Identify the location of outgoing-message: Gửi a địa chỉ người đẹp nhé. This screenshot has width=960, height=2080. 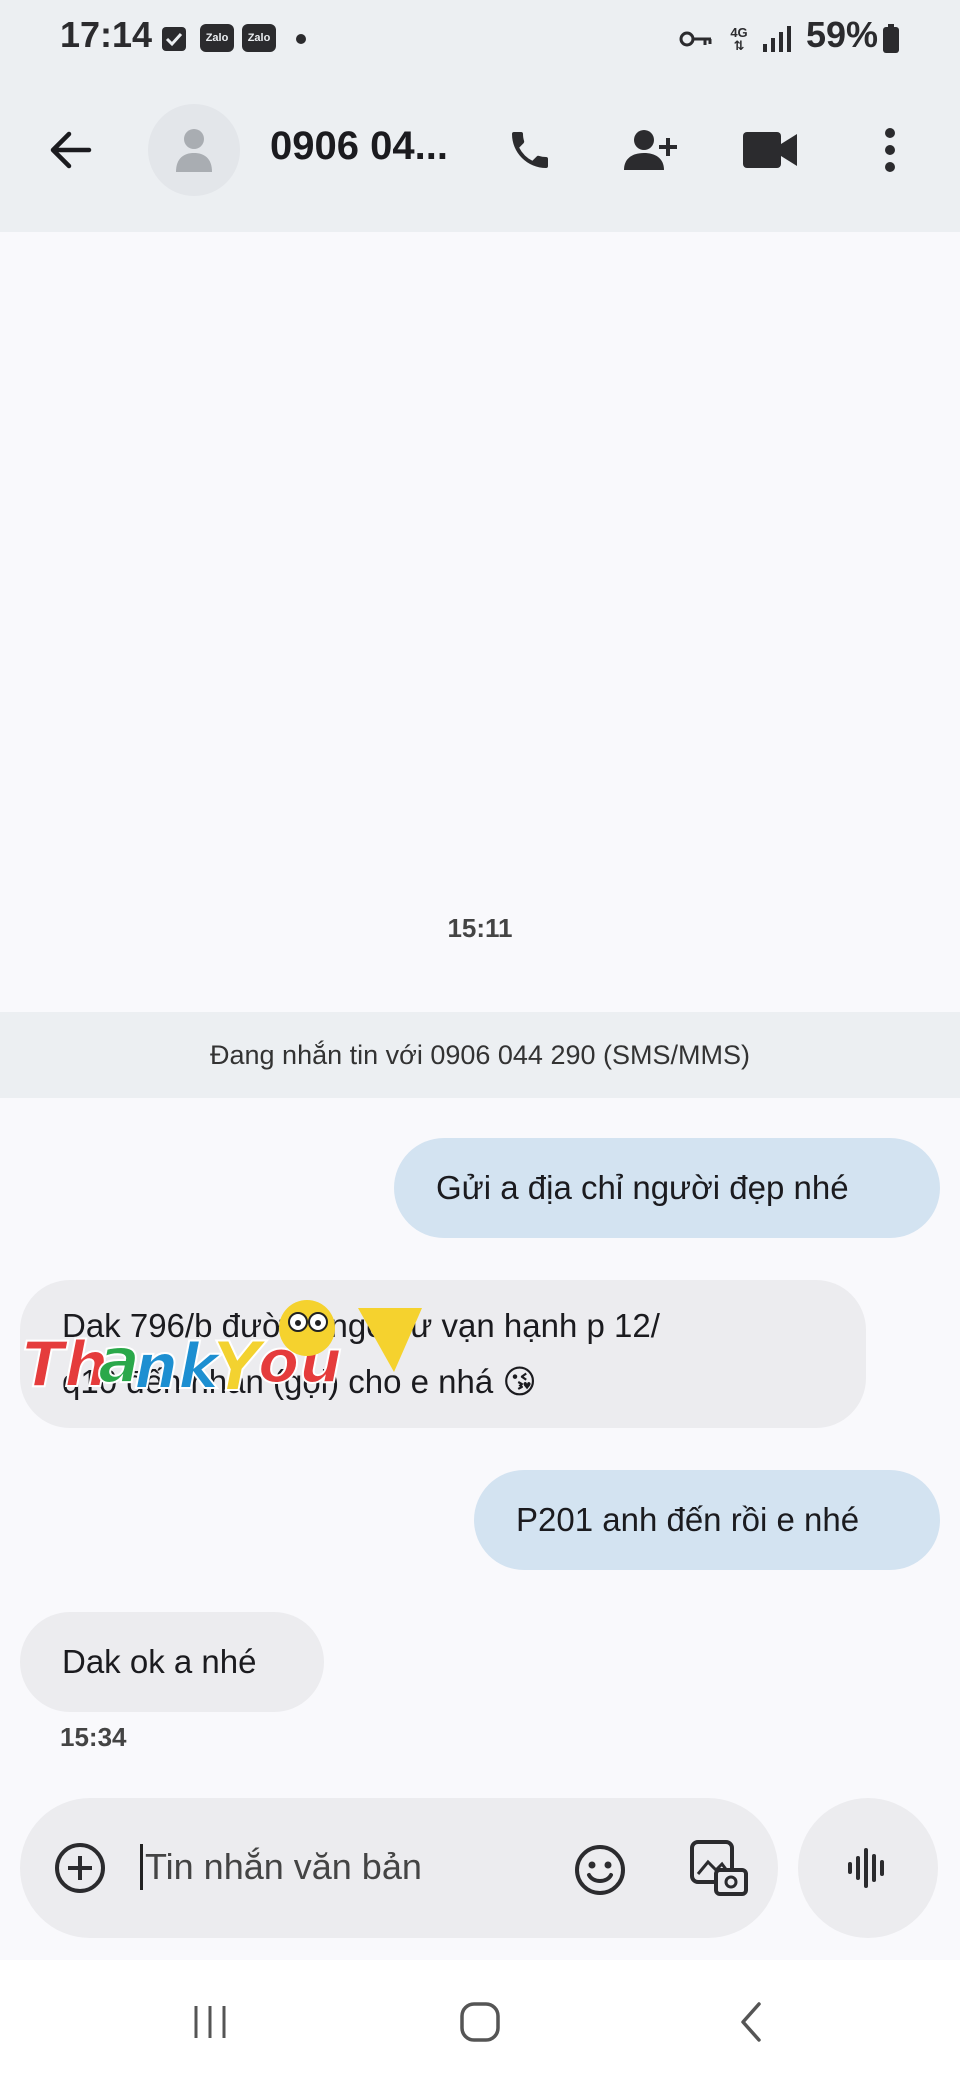
(667, 1188).